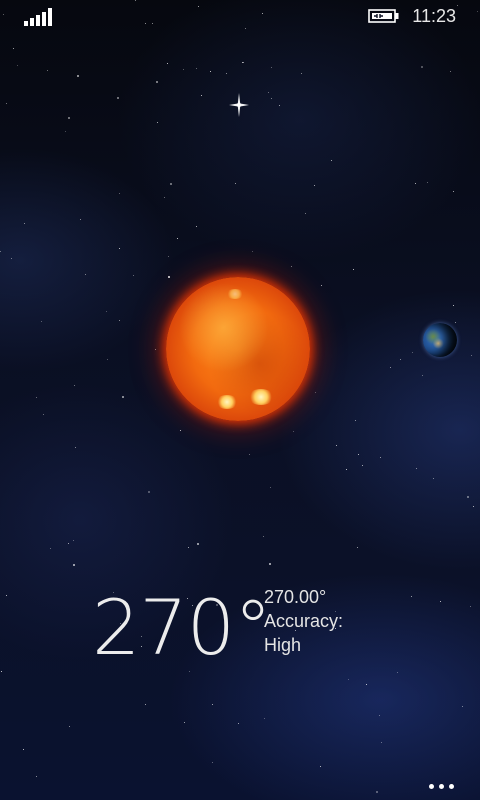 The image size is (480, 800). Describe the element at coordinates (383, 16) in the screenshot. I see `battery-charging-icon` at that location.